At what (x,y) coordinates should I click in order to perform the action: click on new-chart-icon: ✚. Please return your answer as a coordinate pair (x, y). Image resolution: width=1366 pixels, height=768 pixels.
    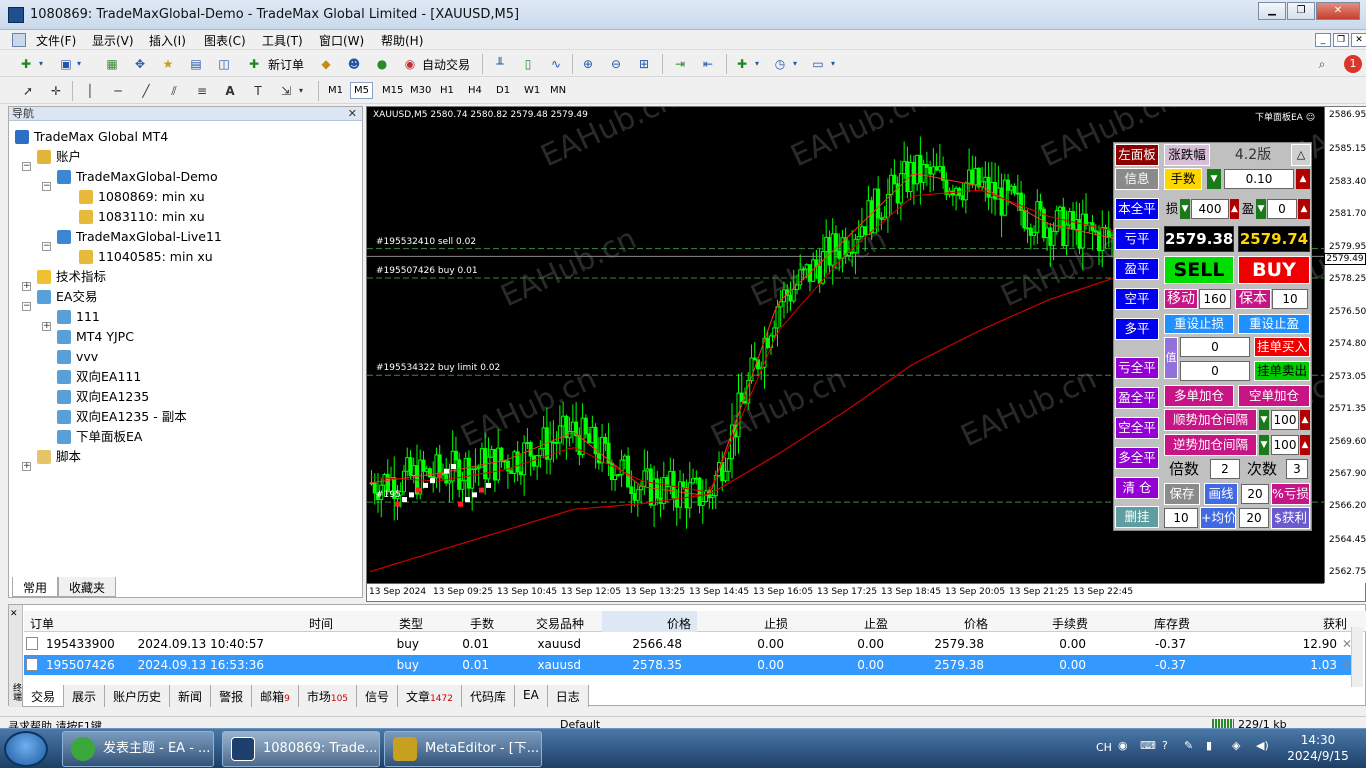
    Looking at the image, I should click on (26, 64).